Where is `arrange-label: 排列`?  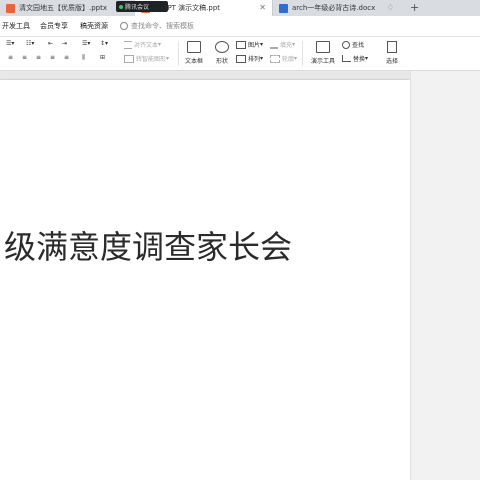 arrange-label: 排列 is located at coordinates (254, 59).